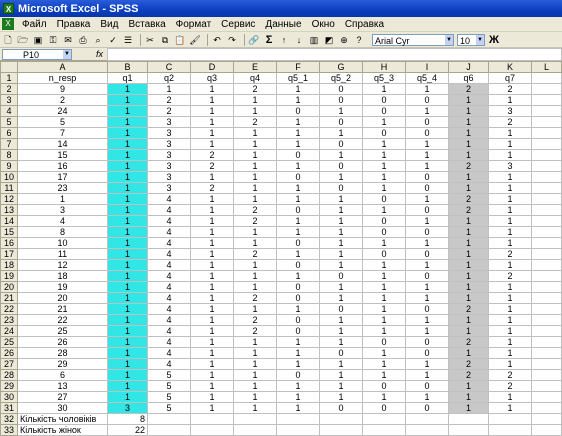 This screenshot has height=436, width=562. Describe the element at coordinates (344, 40) in the screenshot. I see `zoom-icon: ⊕` at that location.